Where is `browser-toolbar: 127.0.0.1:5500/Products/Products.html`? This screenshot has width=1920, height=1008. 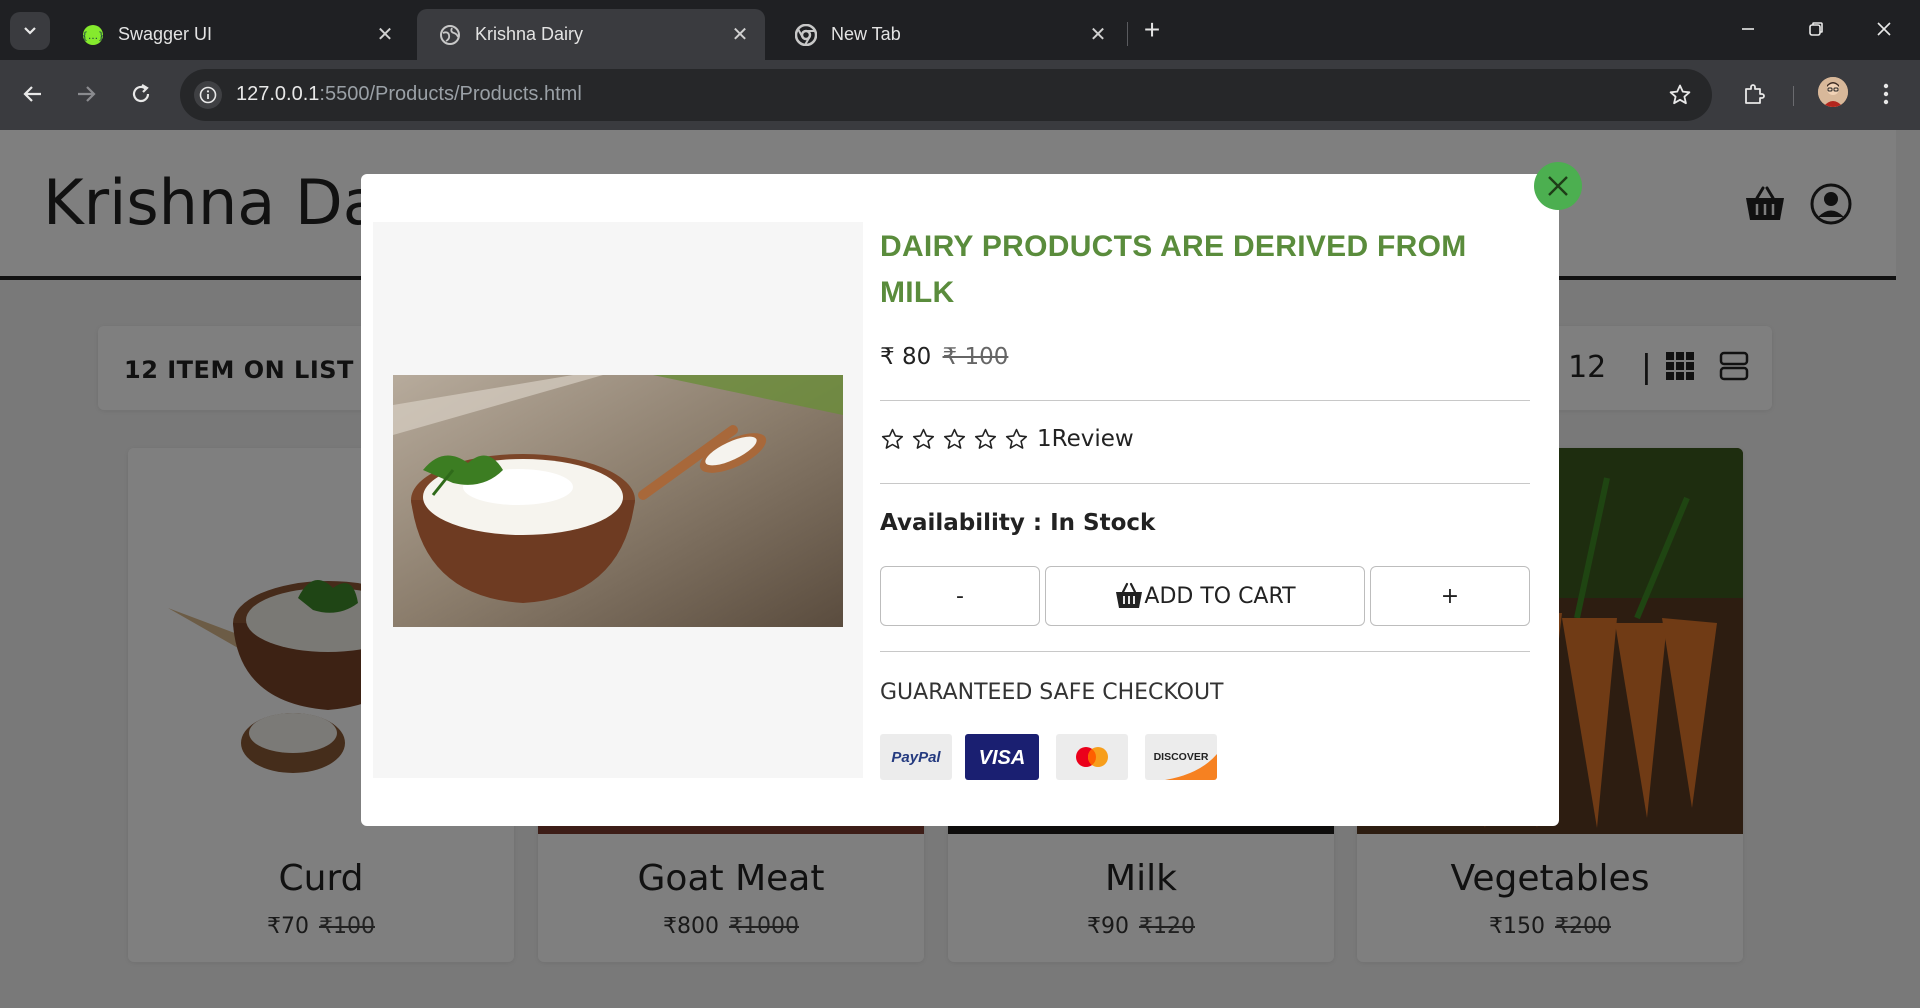
browser-toolbar: 127.0.0.1:5500/Products/Products.html is located at coordinates (960, 95).